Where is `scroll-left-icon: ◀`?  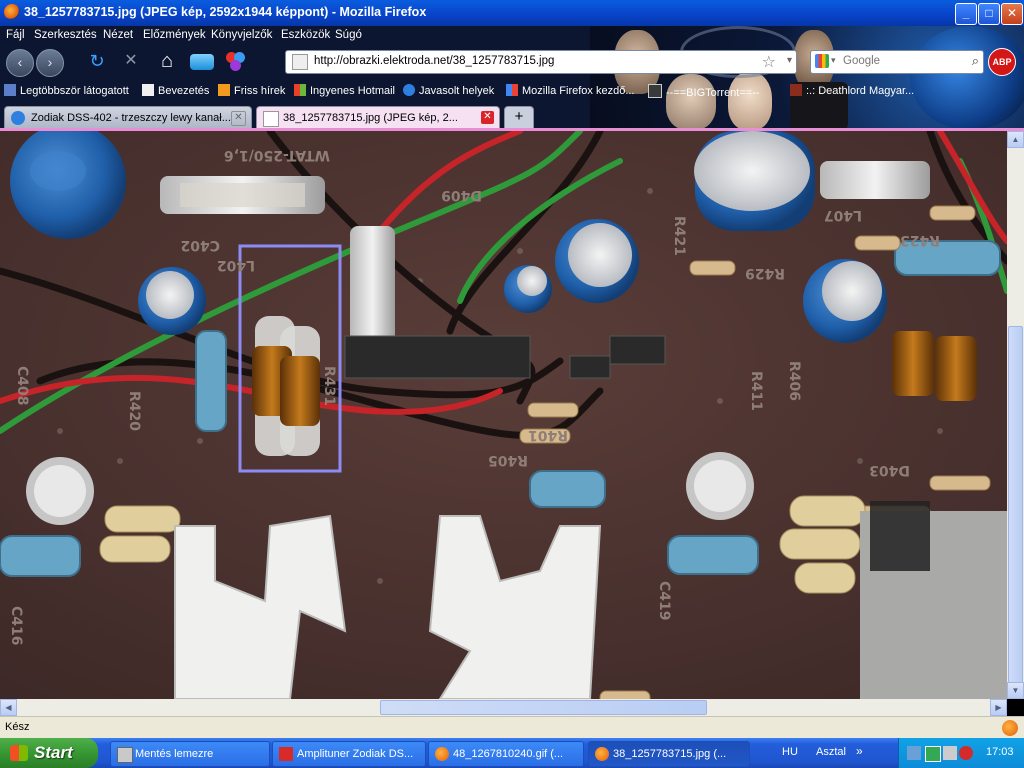
scroll-left-icon: ◀ is located at coordinates (8, 707).